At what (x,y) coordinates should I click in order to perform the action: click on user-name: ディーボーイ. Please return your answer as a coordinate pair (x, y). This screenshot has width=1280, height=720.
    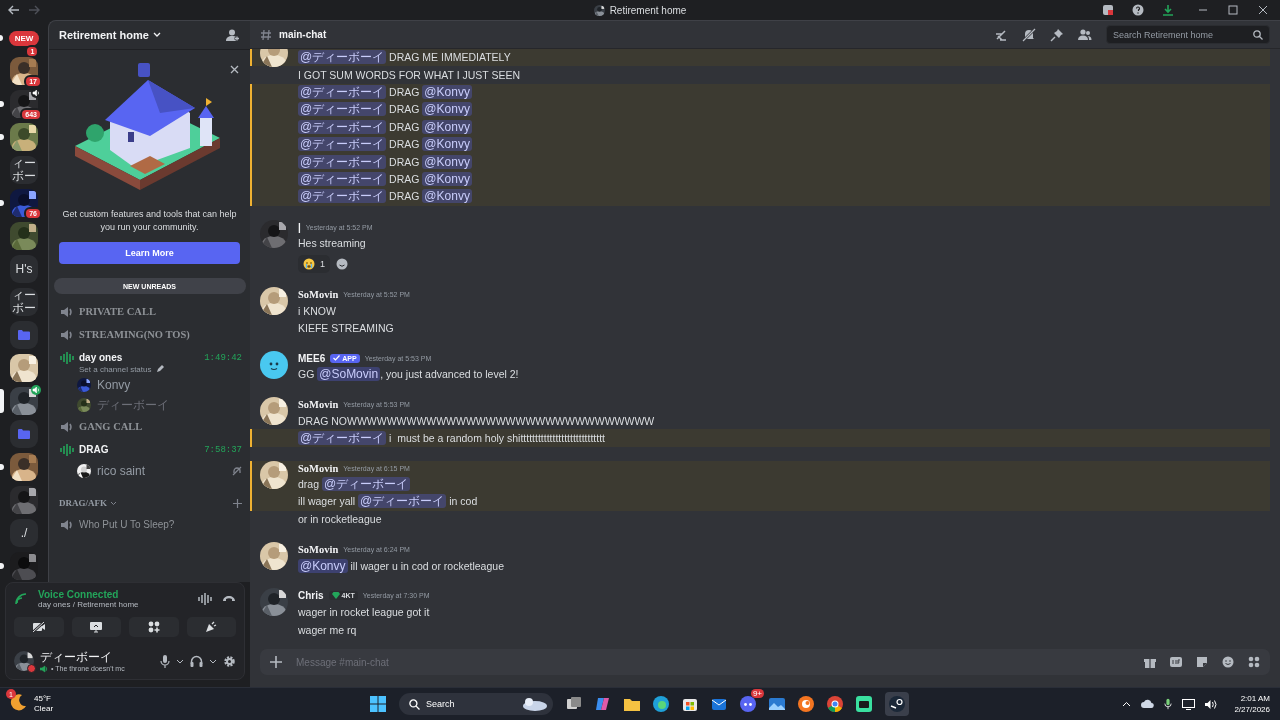
    Looking at the image, I should click on (97, 657).